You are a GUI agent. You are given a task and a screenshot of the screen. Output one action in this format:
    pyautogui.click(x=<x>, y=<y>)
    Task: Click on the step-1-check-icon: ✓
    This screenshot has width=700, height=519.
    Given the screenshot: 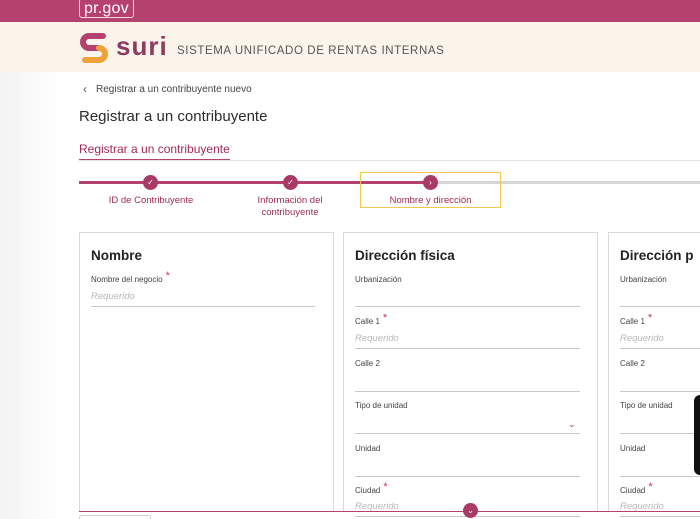 What is the action you would take?
    pyautogui.click(x=150, y=182)
    